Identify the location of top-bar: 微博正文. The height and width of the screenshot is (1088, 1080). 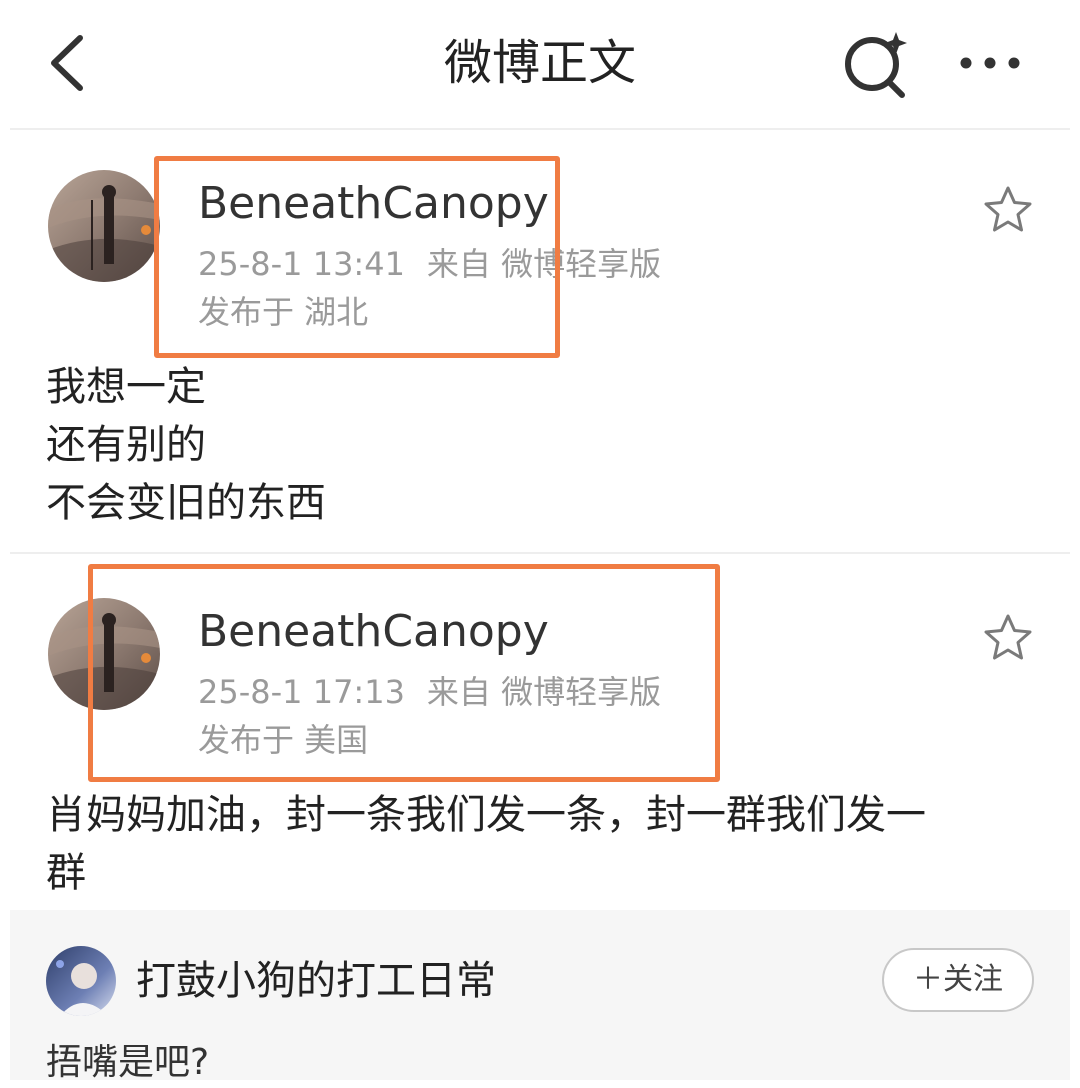
(540, 64).